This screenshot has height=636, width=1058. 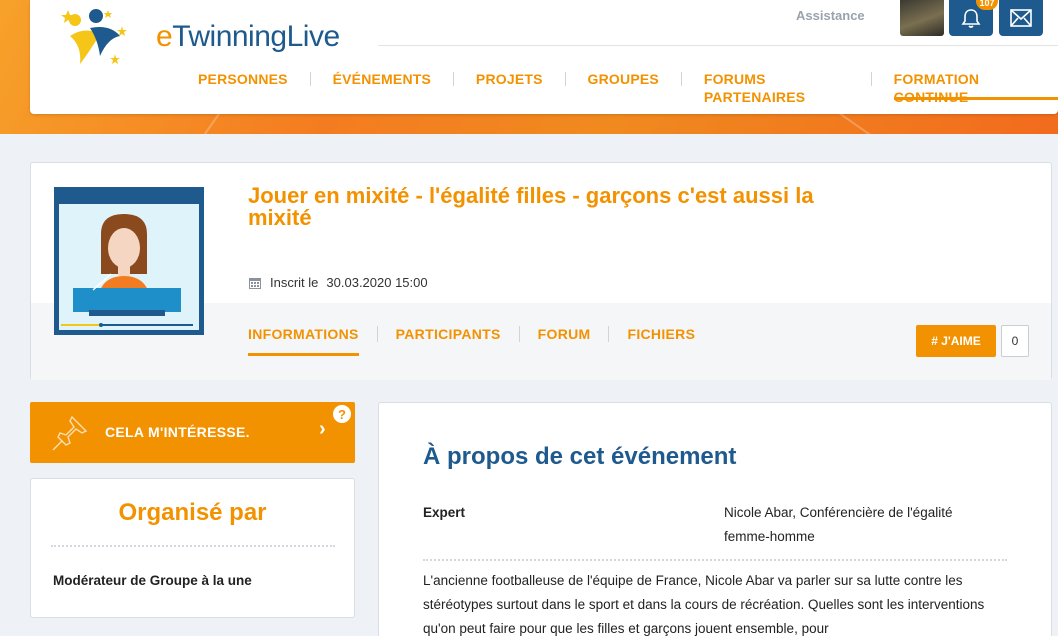 I want to click on registered-date: 30.03.2020 15:00, so click(x=377, y=282).